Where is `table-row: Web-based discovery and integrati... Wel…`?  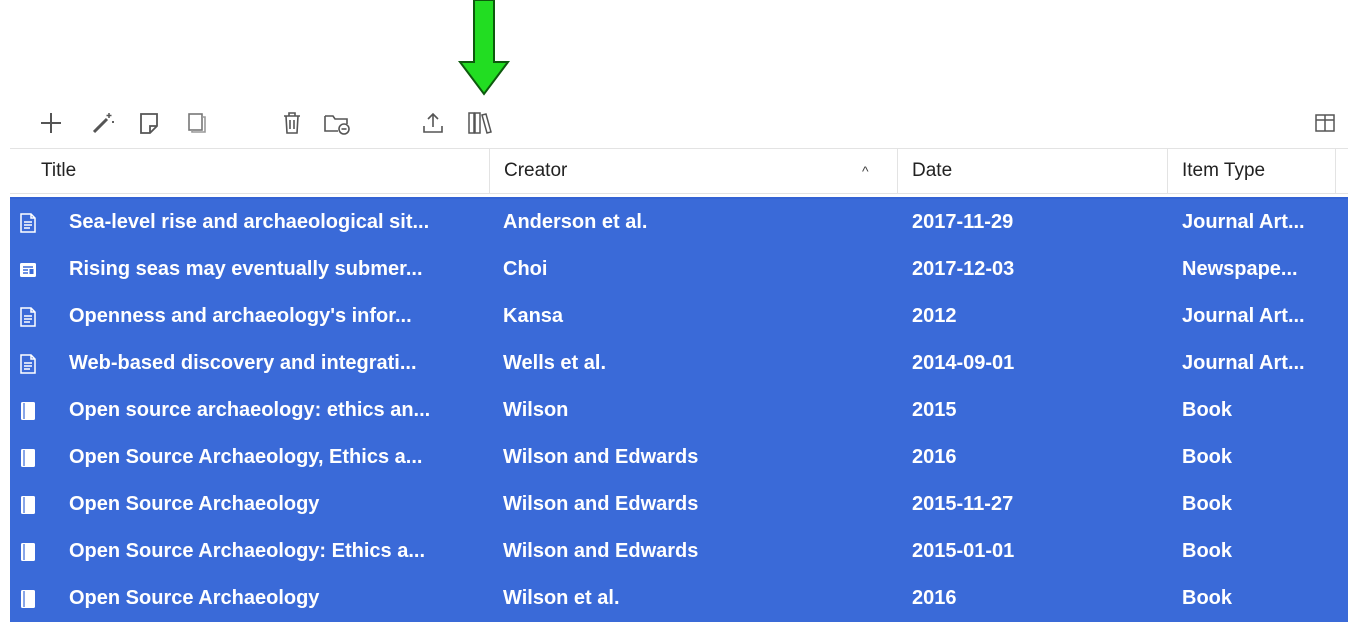
table-row: Web-based discovery and integrati... Wel… is located at coordinates (679, 363).